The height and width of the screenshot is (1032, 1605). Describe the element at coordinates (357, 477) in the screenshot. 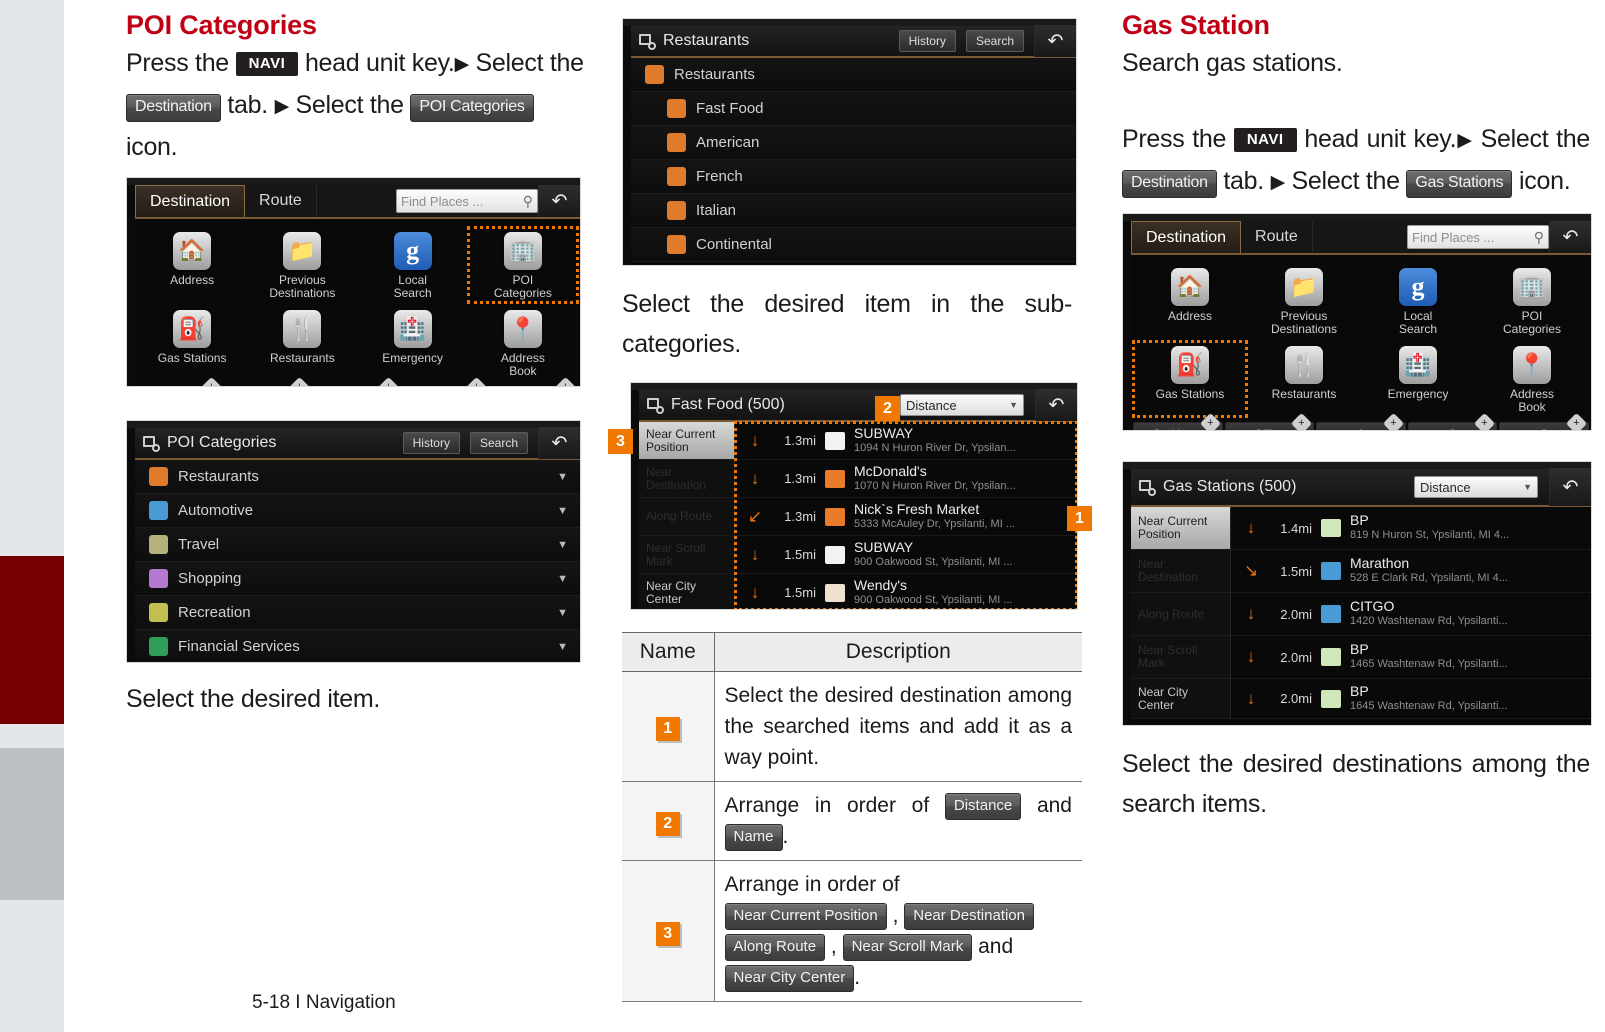

I see `list-item: Restaurants ▼` at that location.